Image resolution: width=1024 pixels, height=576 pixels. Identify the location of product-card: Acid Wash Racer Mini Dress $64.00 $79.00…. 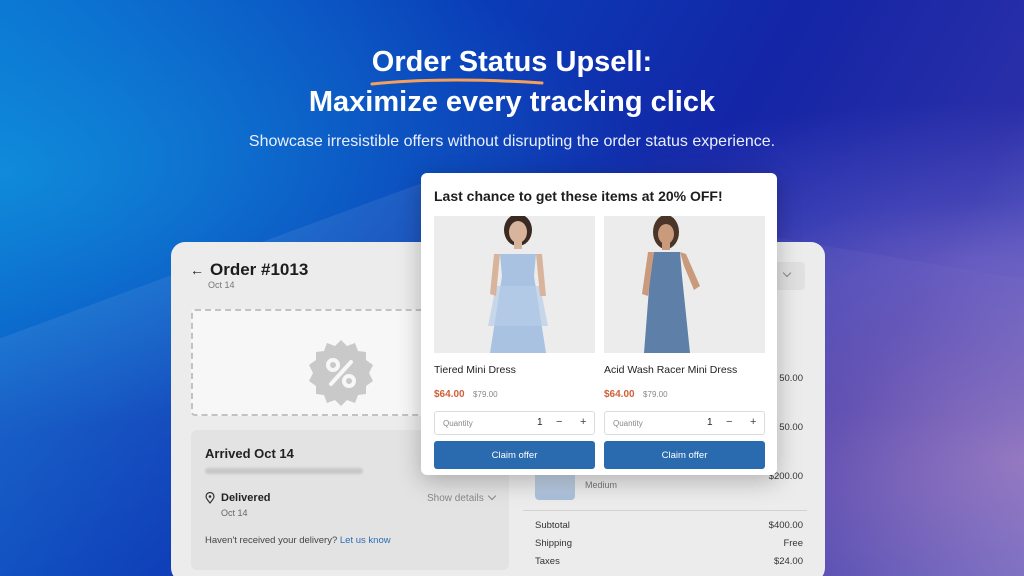
(684, 342).